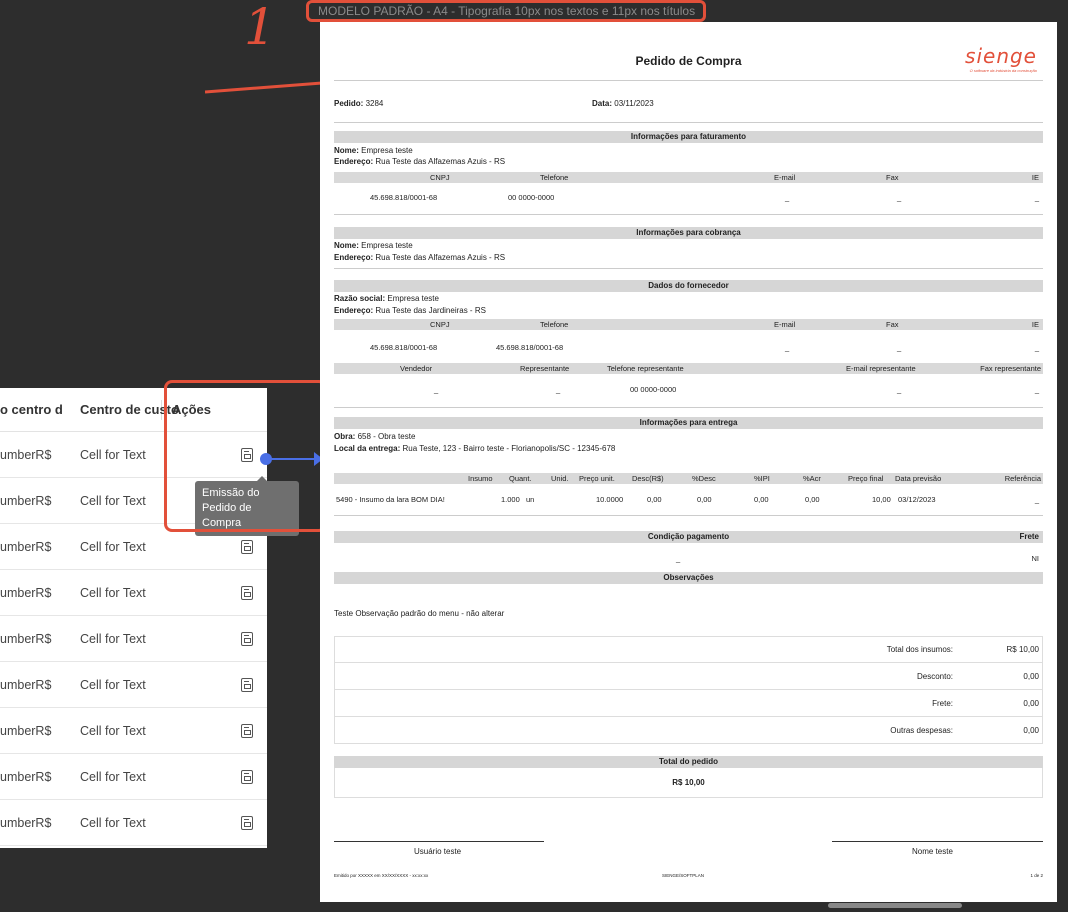  Describe the element at coordinates (688, 537) in the screenshot. I see `section-pagamento: Condição pagamento Frete` at that location.